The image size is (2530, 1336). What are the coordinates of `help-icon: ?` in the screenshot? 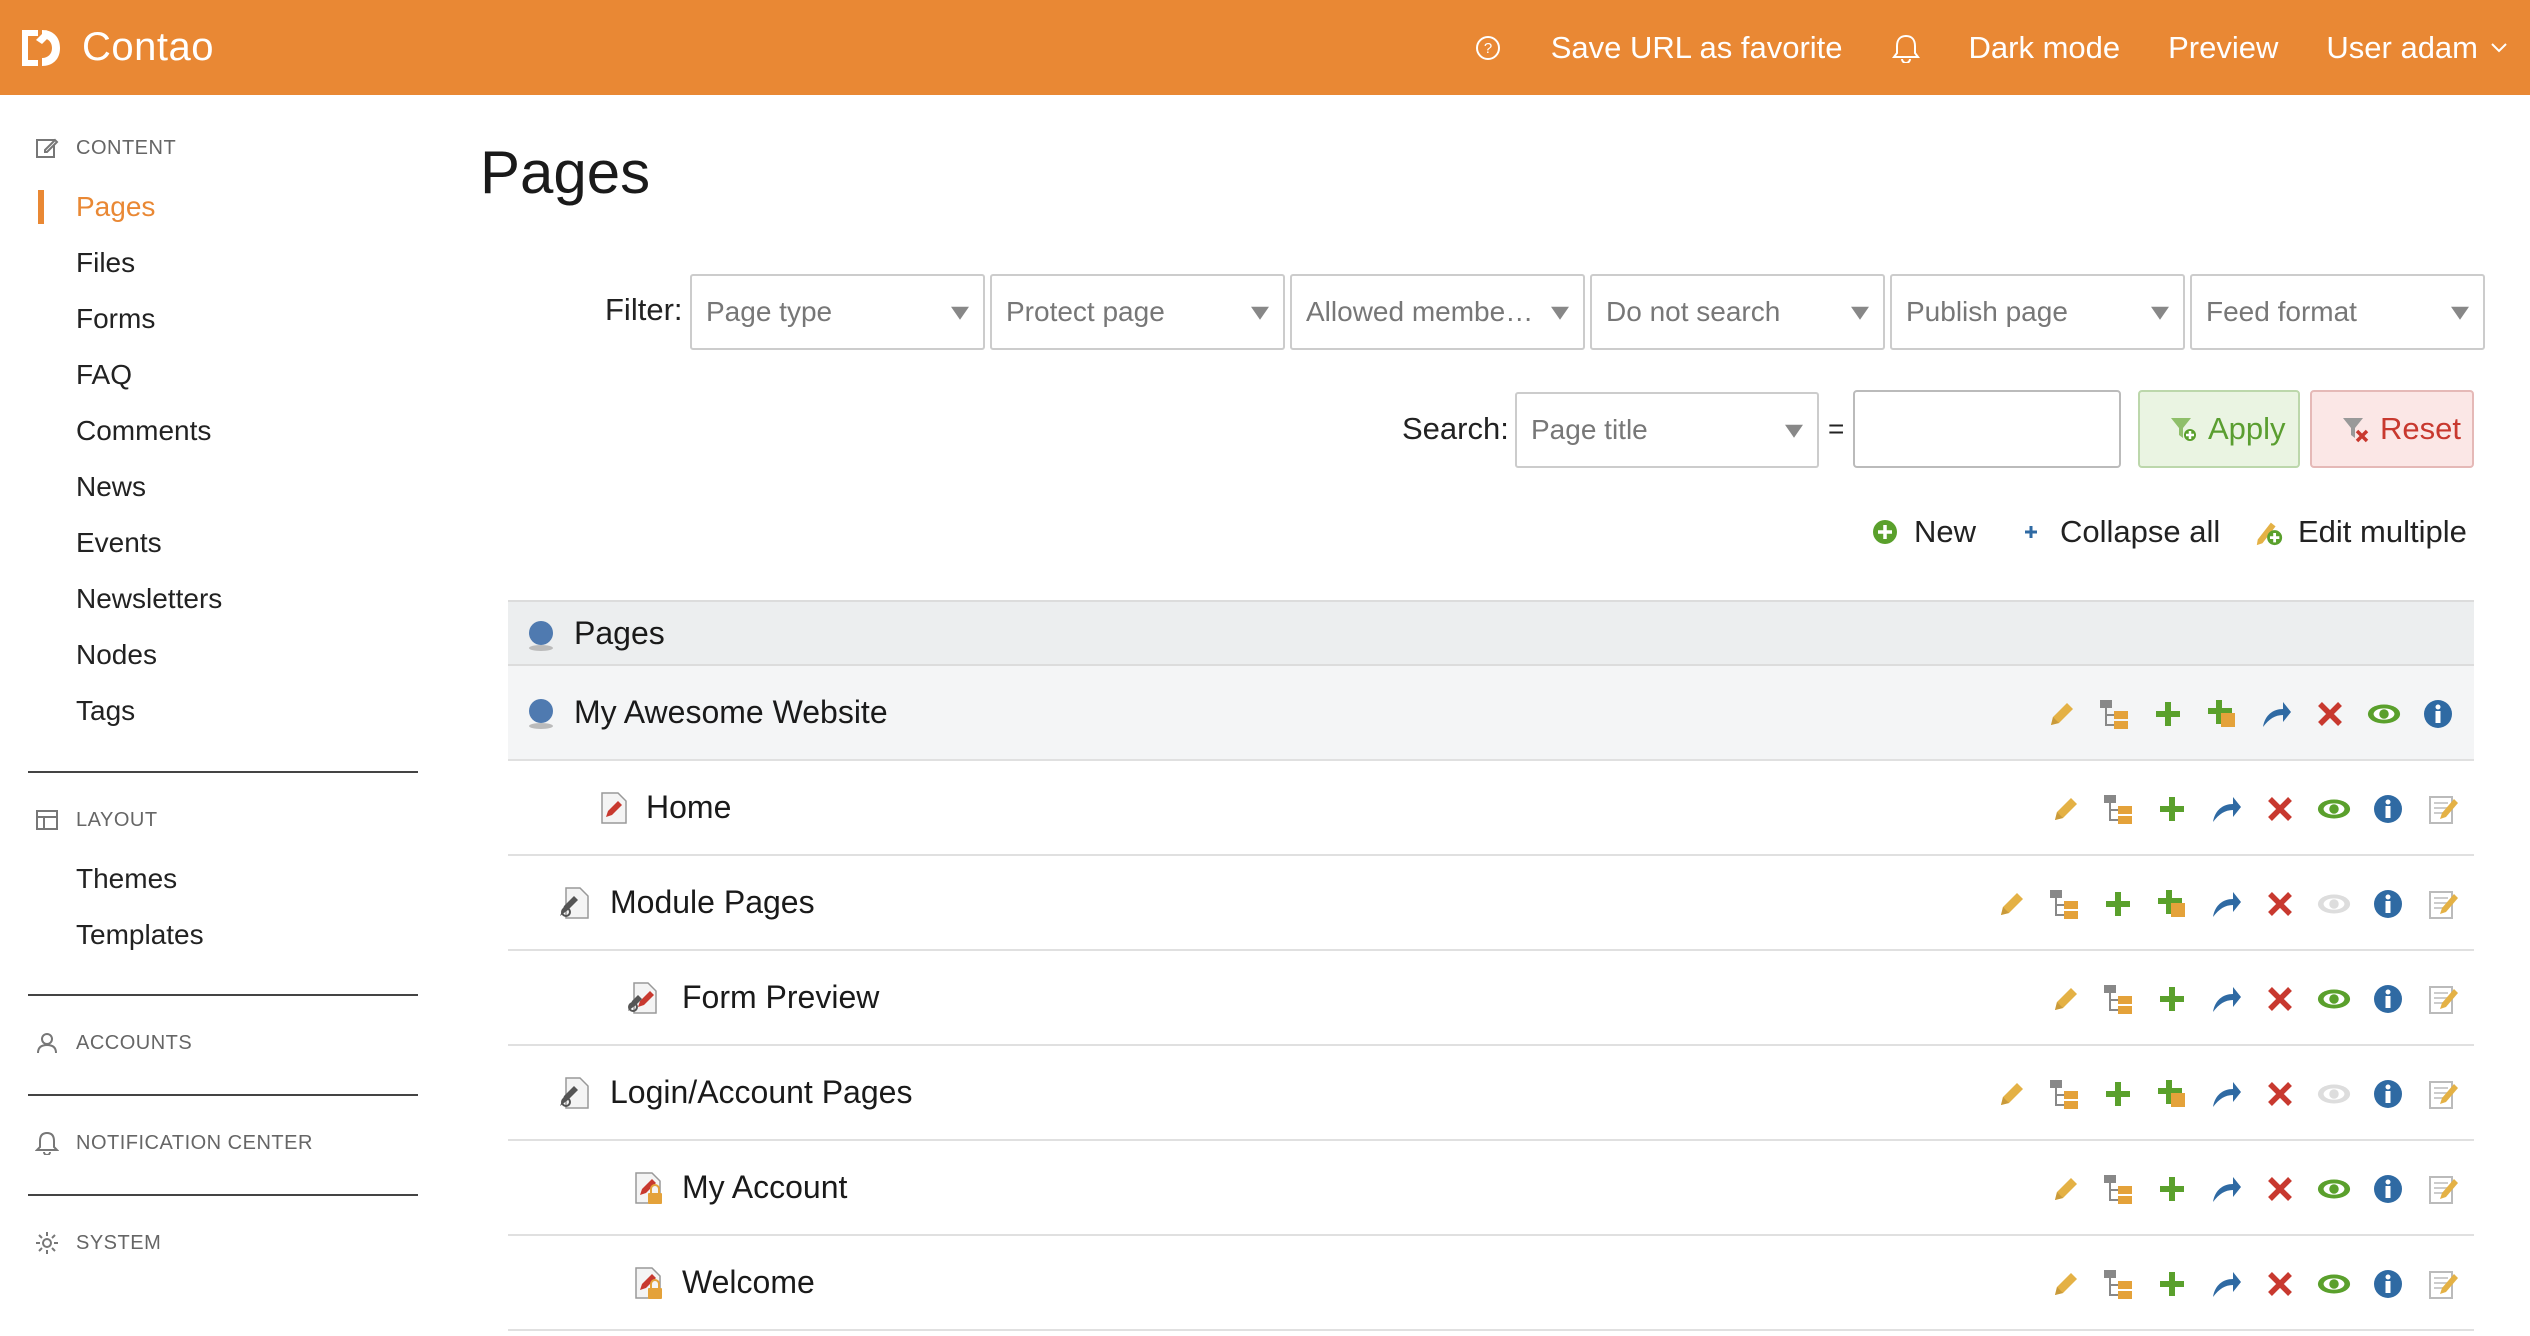 It's located at (1488, 48).